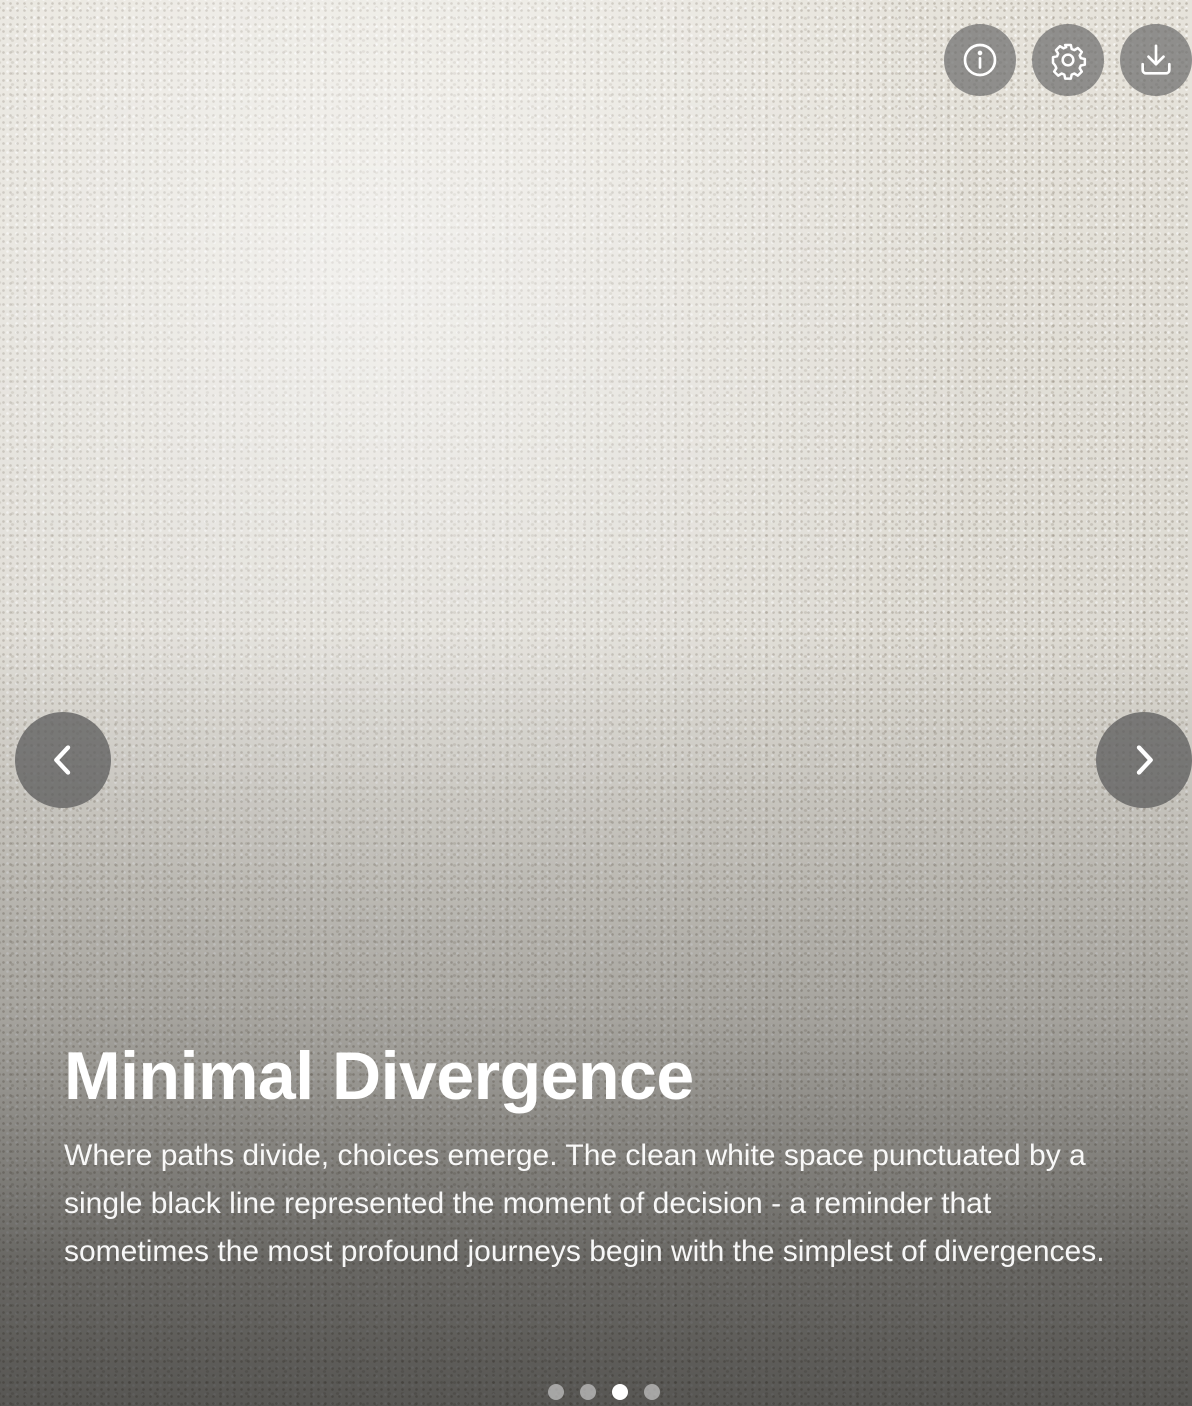 The width and height of the screenshot is (1192, 1406). Describe the element at coordinates (604, 1392) in the screenshot. I see `pagination-dots` at that location.